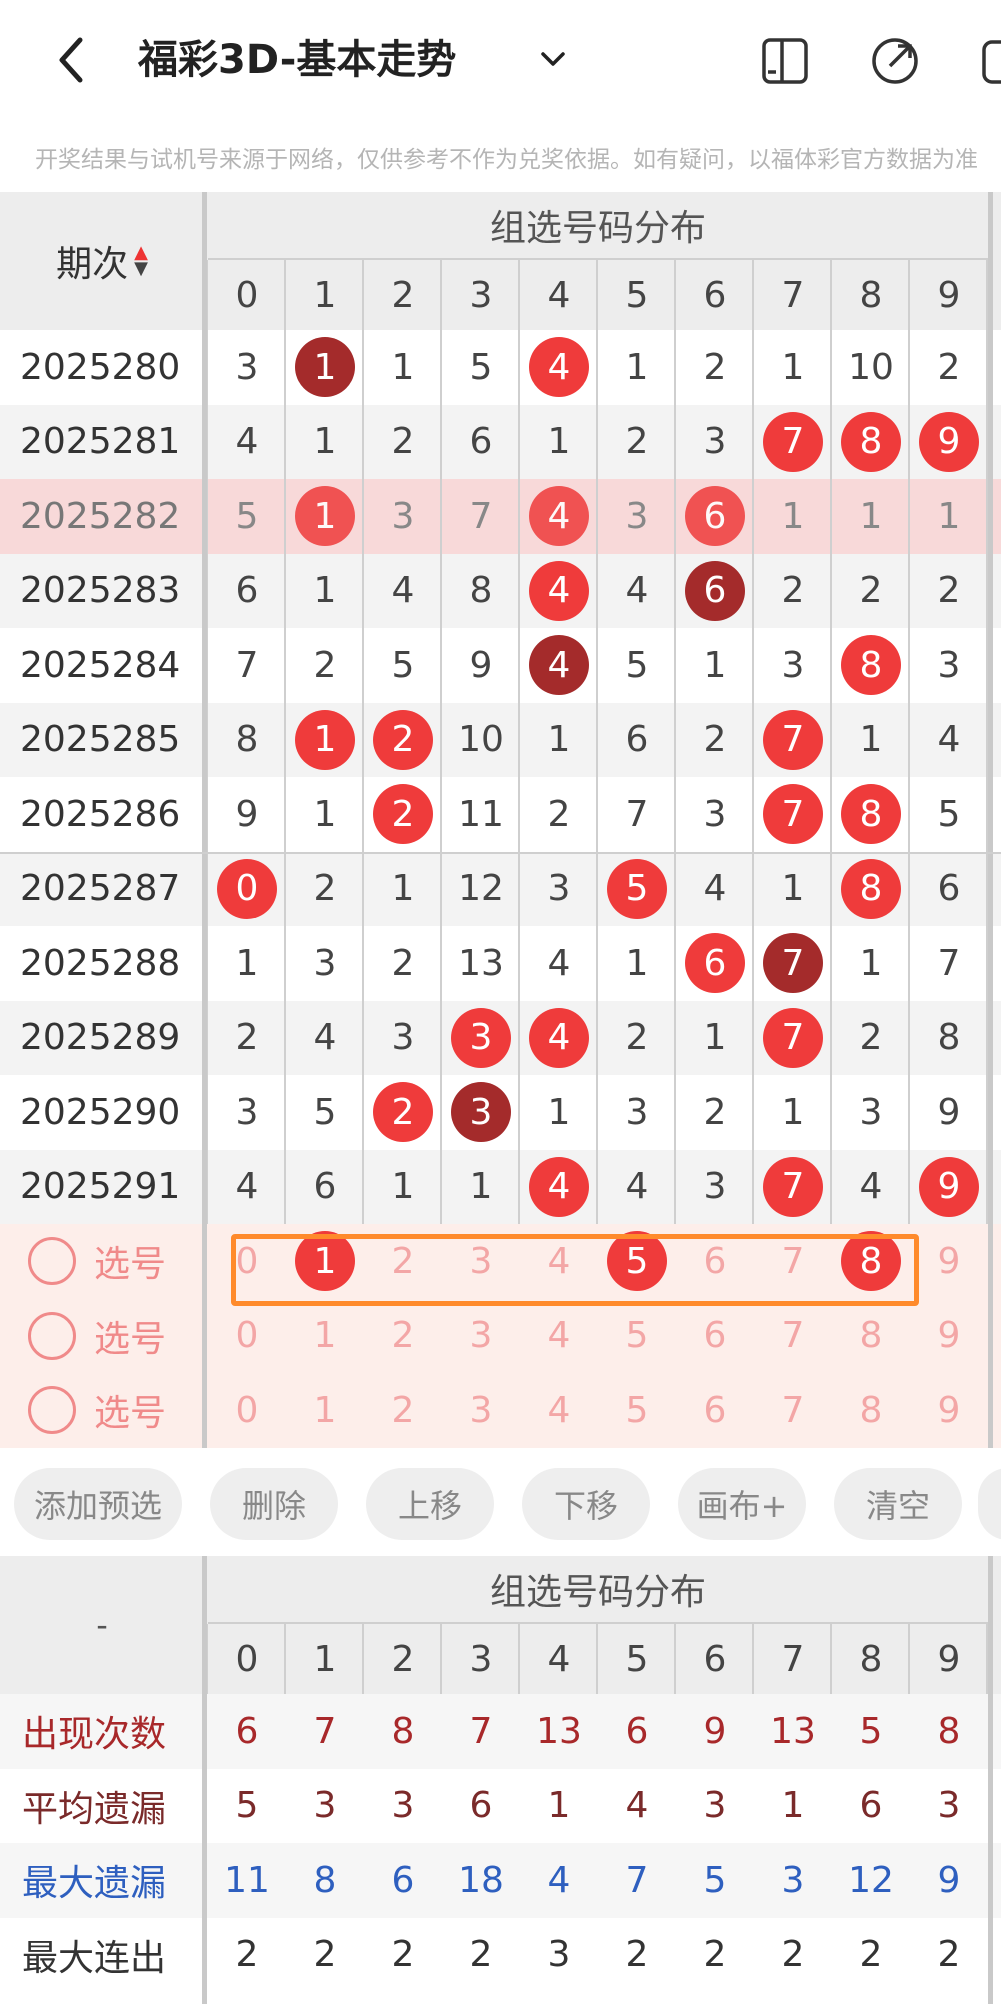 This screenshot has width=1001, height=2004. Describe the element at coordinates (559, 1410) in the screenshot. I see `pick-cell: 4` at that location.